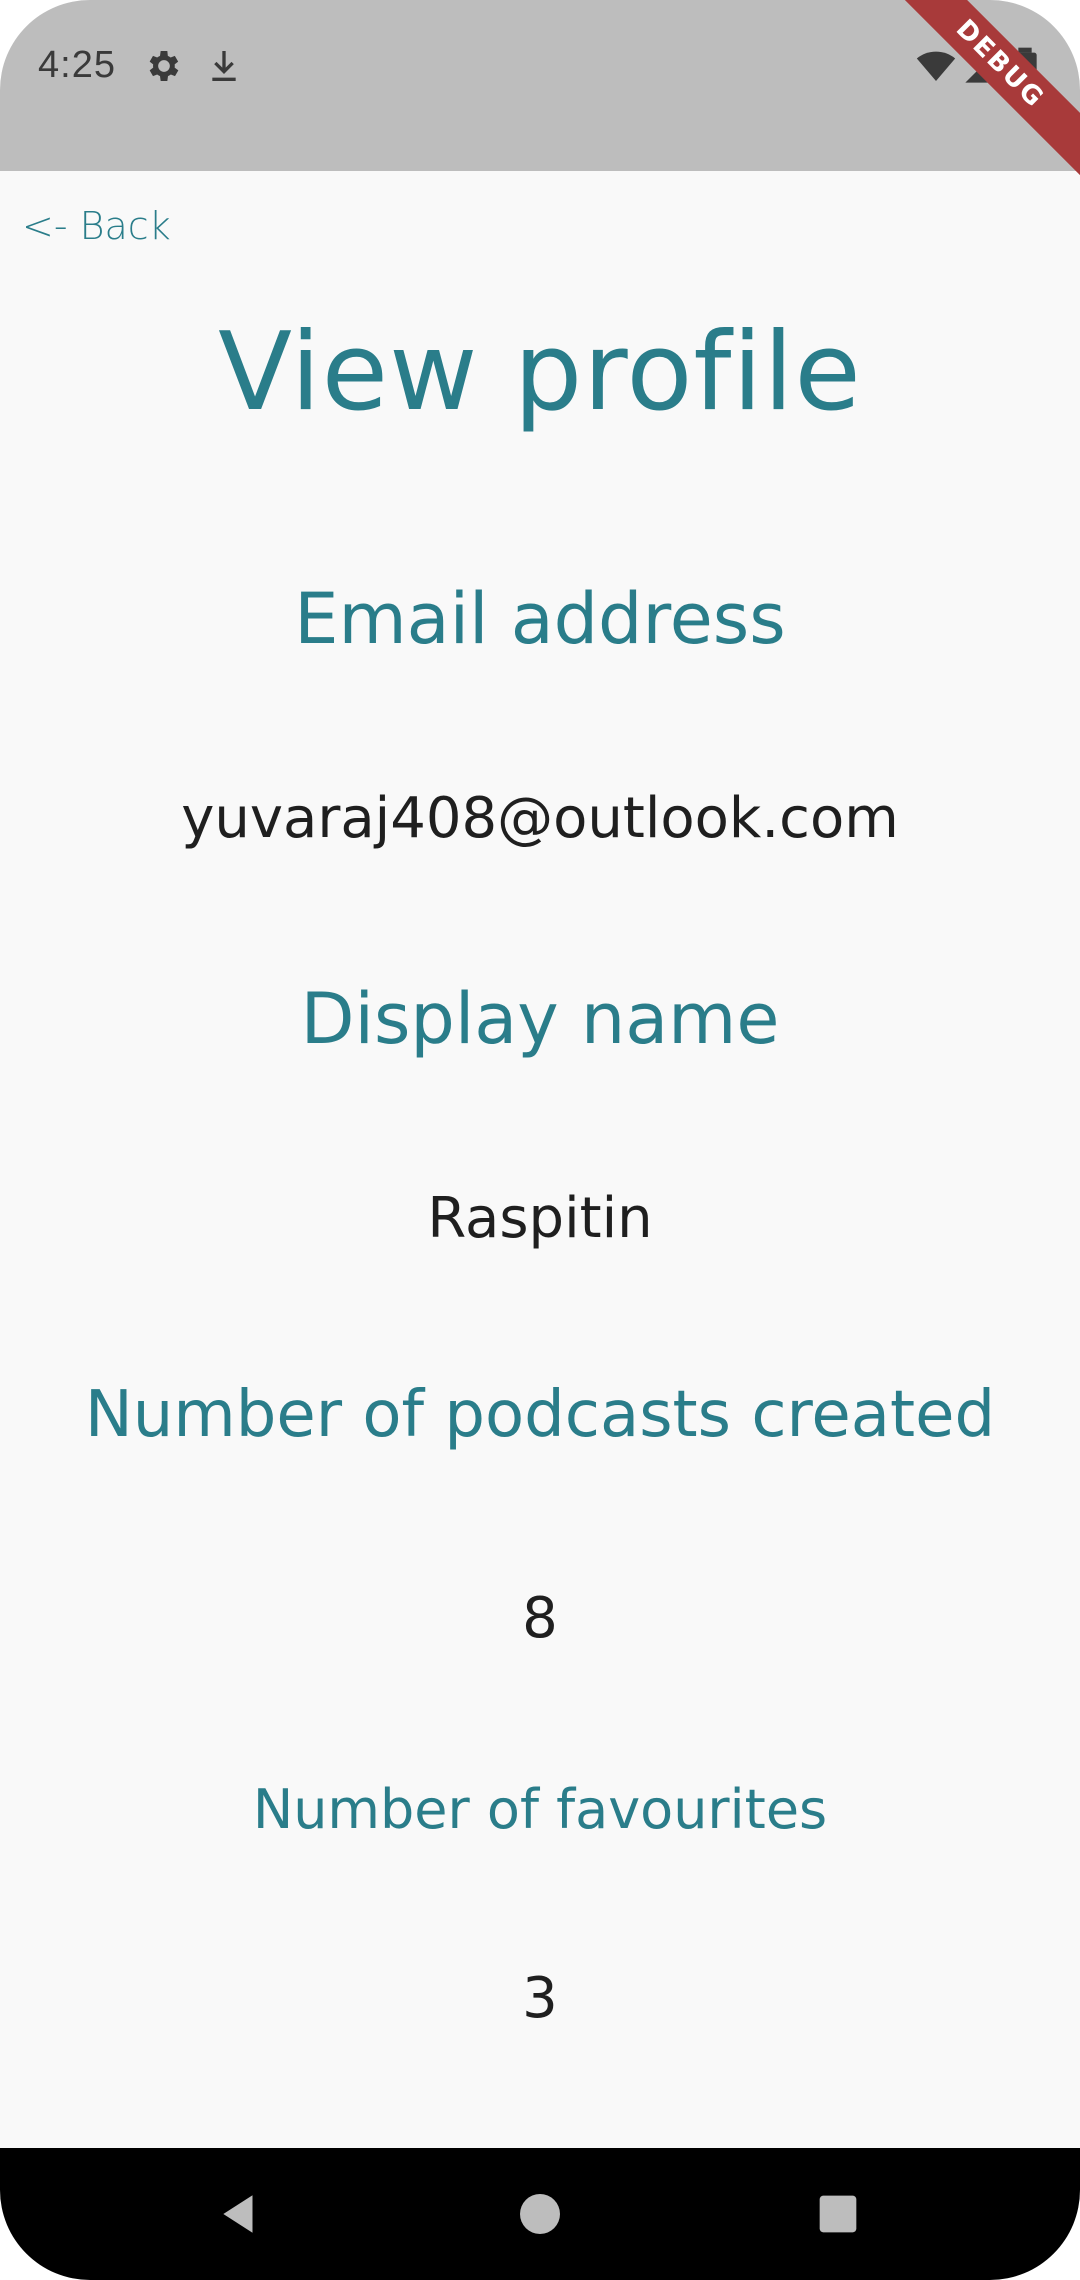  I want to click on status-time: 4:25, so click(77, 65).